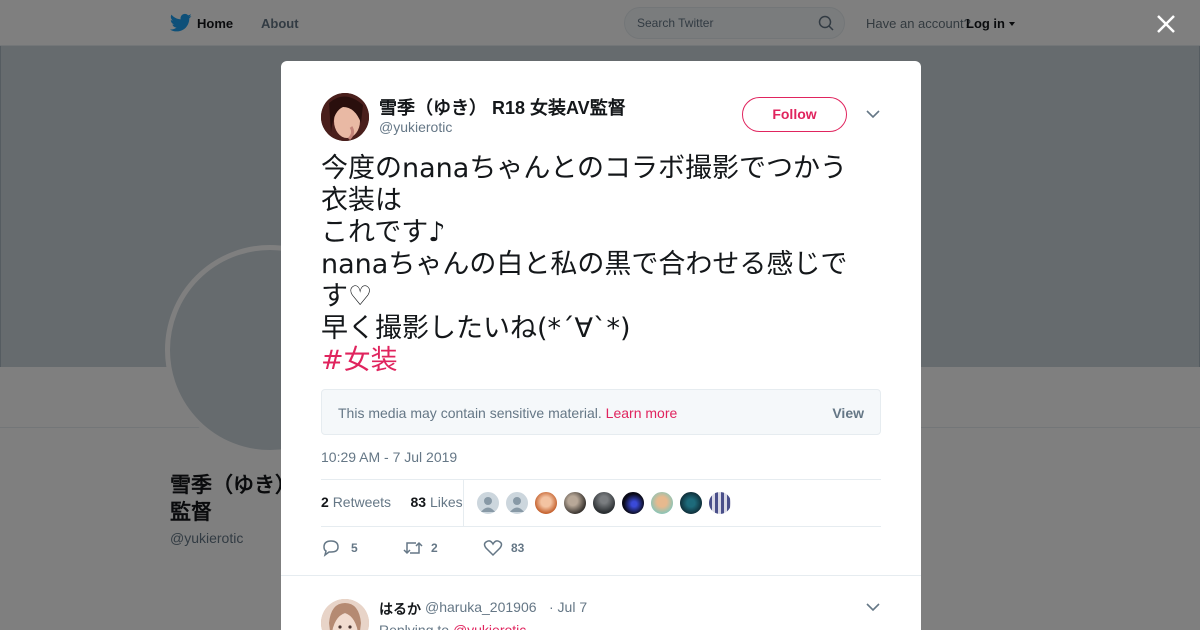  What do you see at coordinates (325, 502) in the screenshot?
I see `retweets-count: 2` at bounding box center [325, 502].